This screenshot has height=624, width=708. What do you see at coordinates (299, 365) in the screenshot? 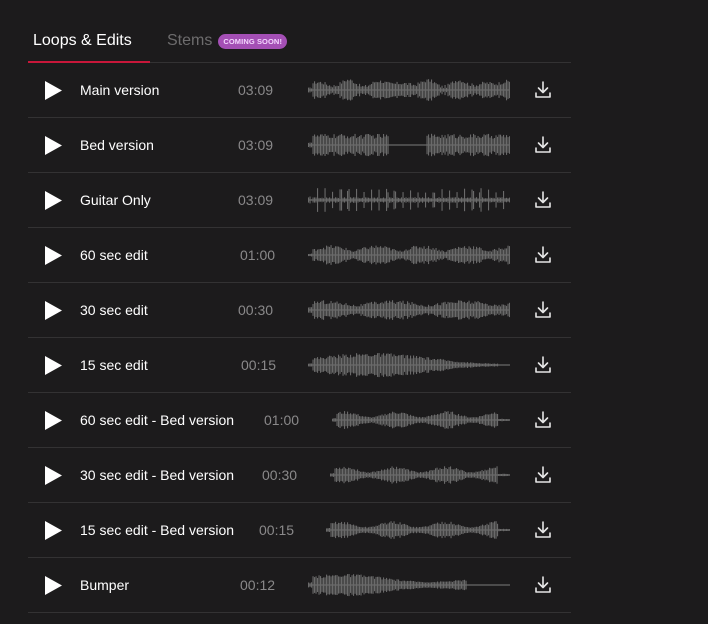
I see `track-row: 15 sec edit 00:15` at bounding box center [299, 365].